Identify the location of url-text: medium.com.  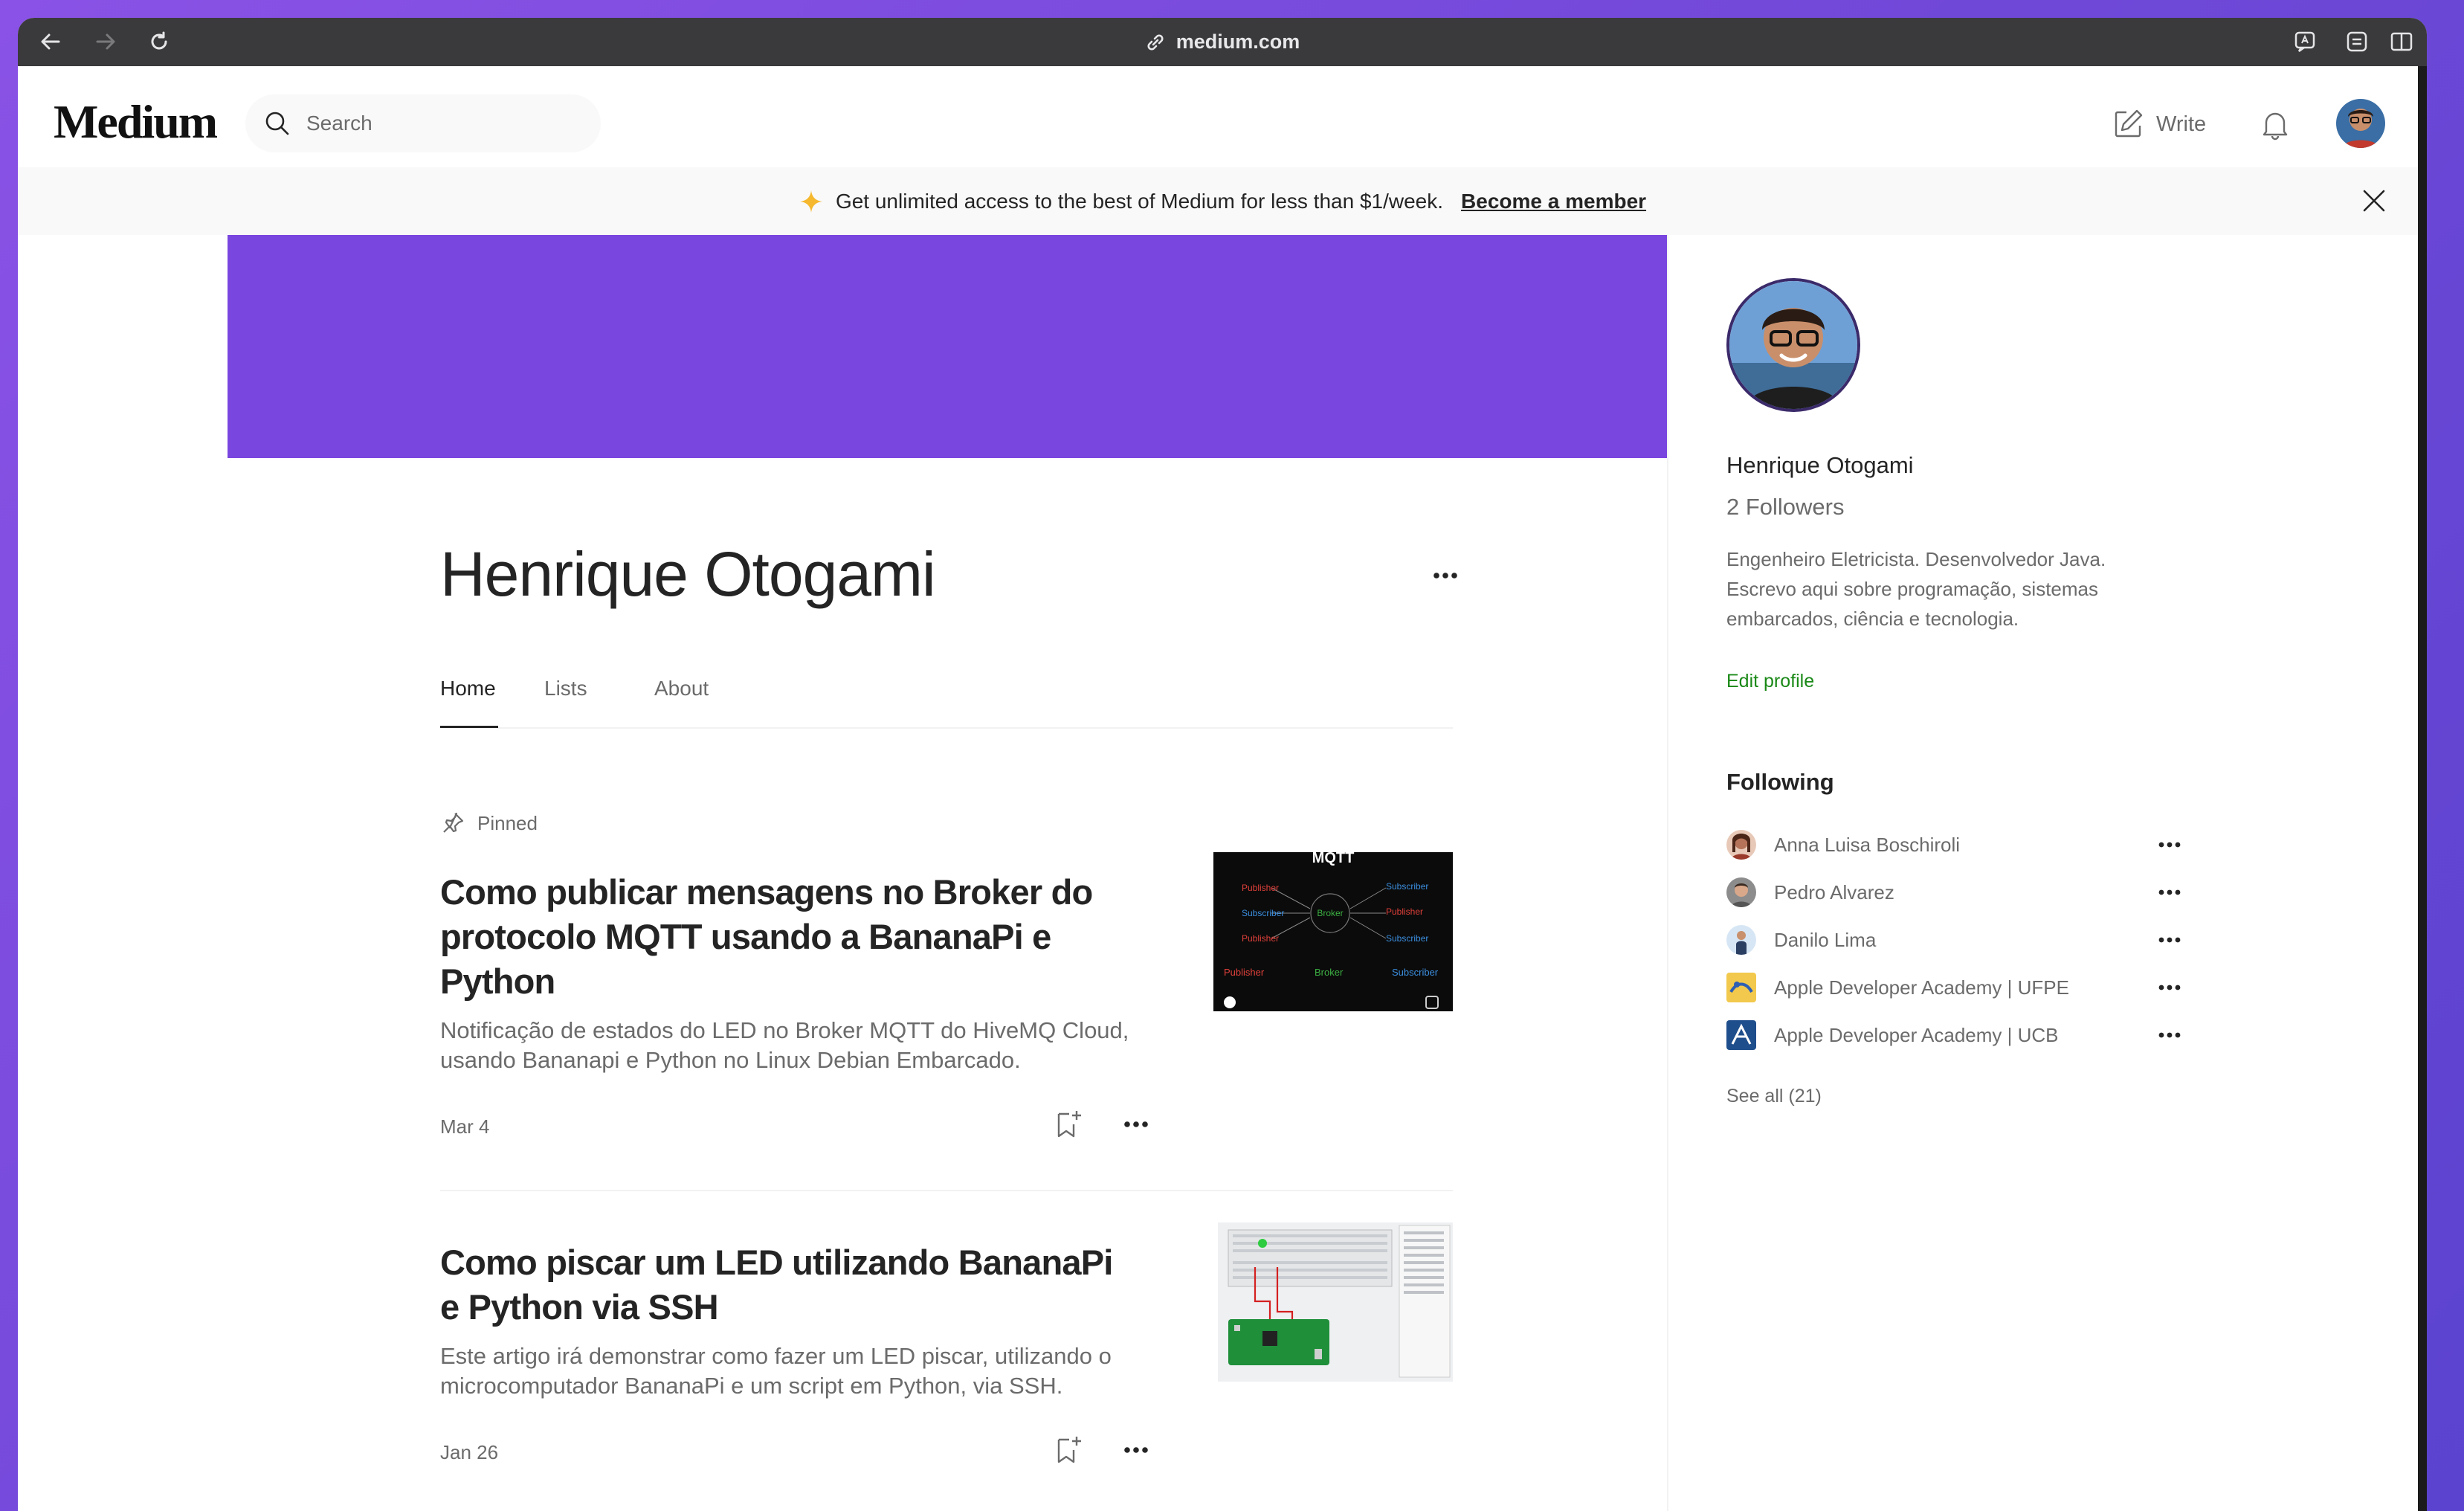
(1238, 42).